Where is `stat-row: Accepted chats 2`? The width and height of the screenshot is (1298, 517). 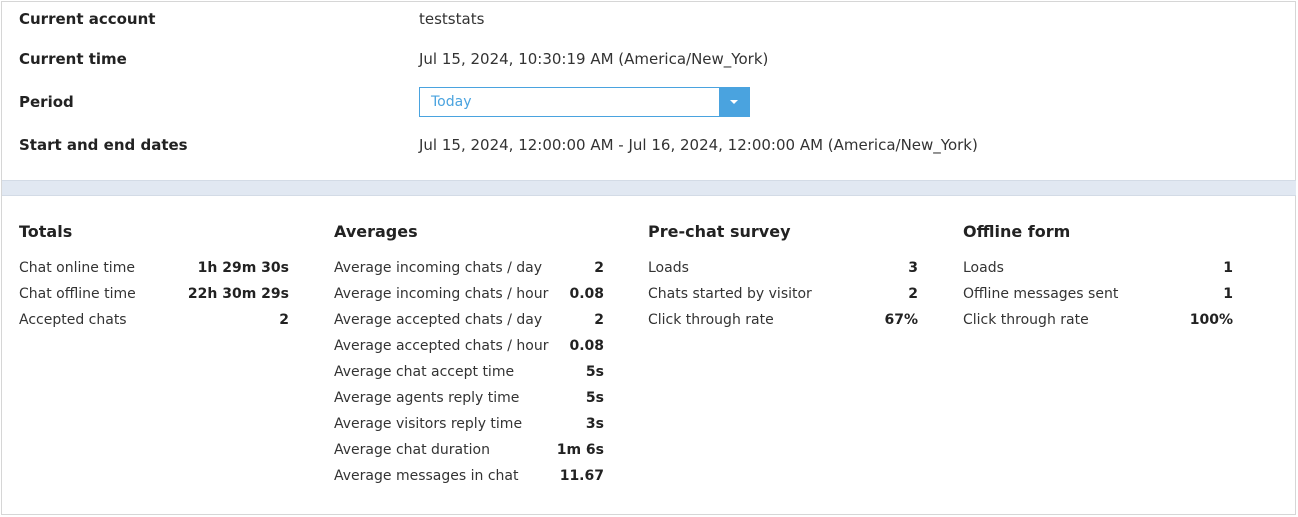
stat-row: Accepted chats 2 is located at coordinates (154, 325).